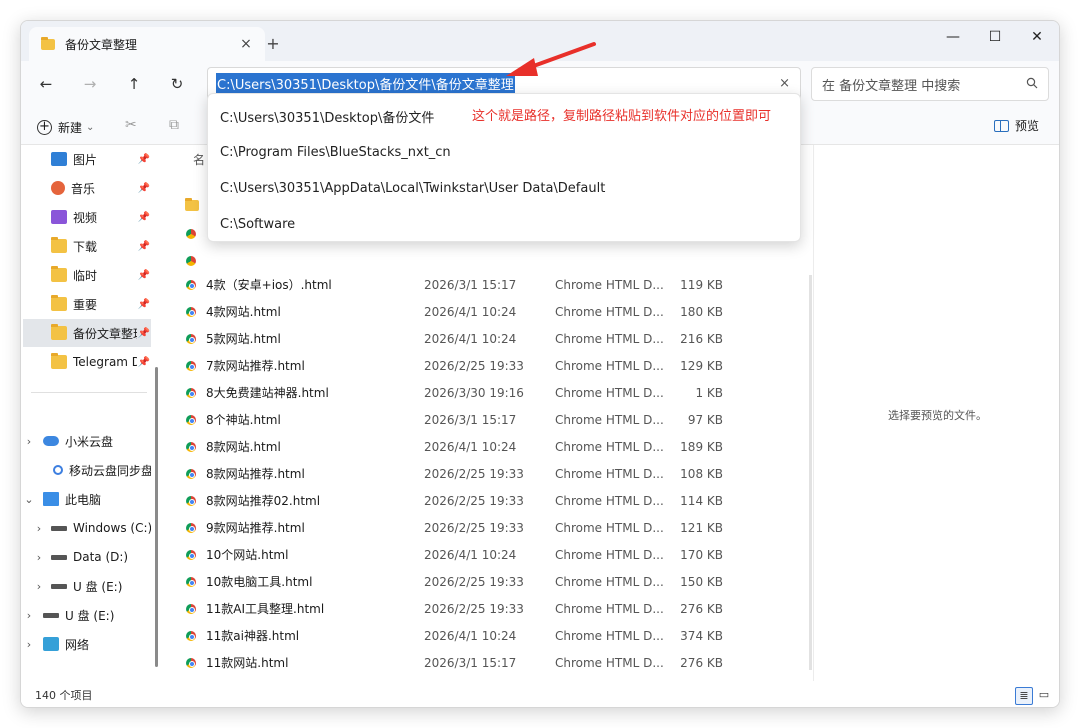 This screenshot has width=1080, height=728. Describe the element at coordinates (1001, 125) in the screenshot. I see `preview-pane-icon` at that location.